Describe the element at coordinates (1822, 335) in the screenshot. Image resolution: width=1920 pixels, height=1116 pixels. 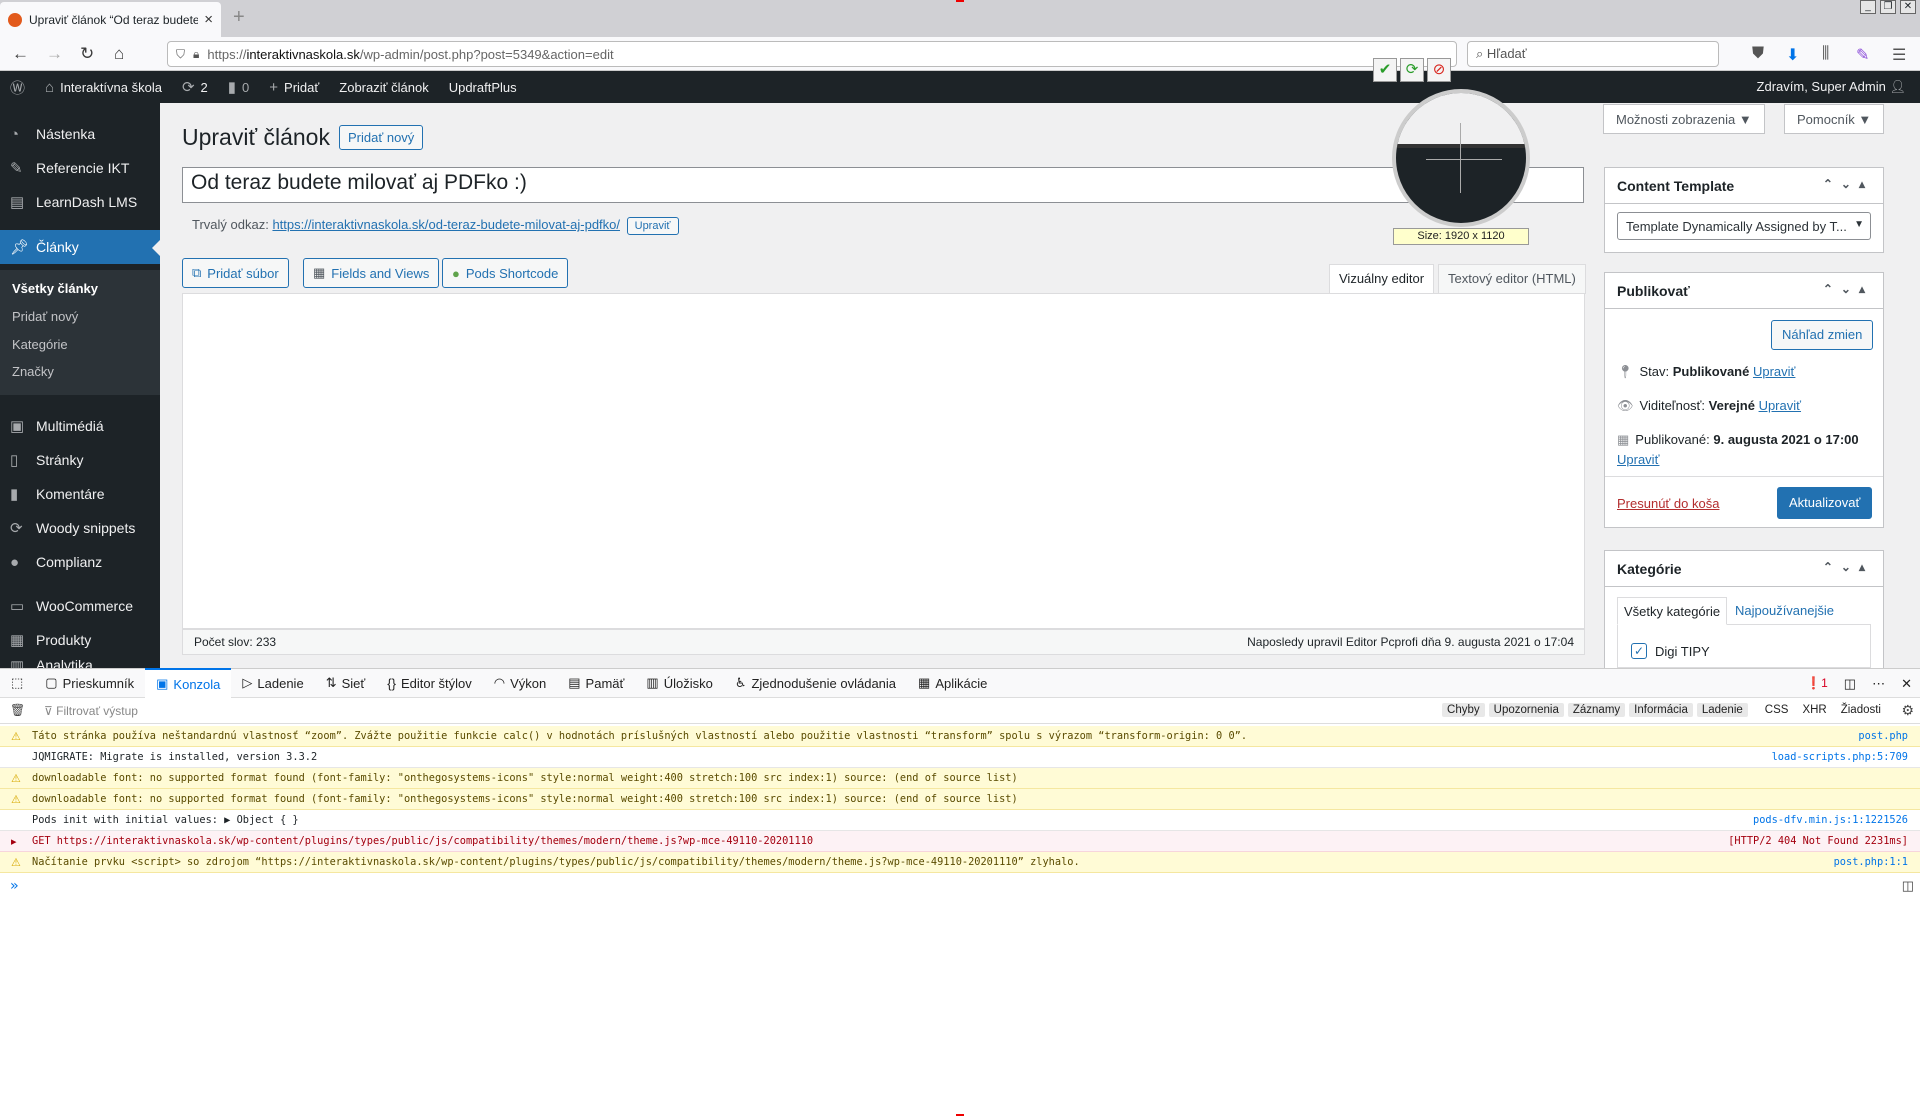
I see `preview-changes-button: Náhľad zmien` at that location.